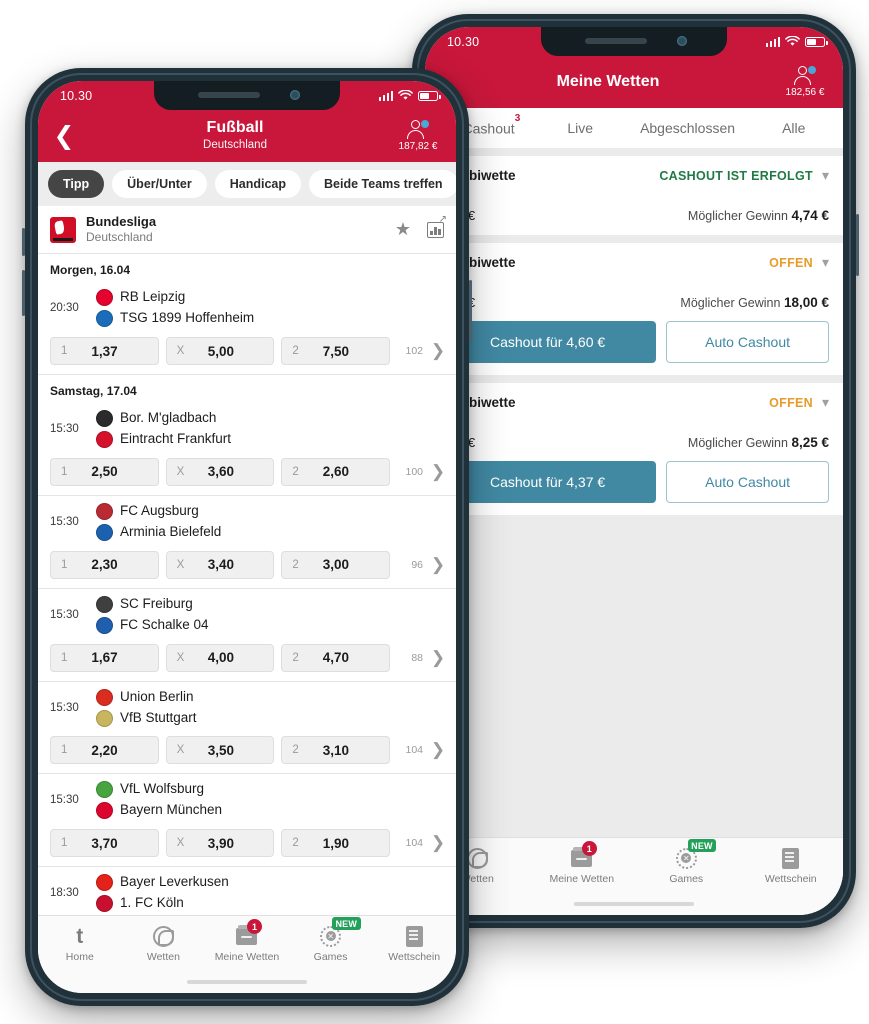 Image resolution: width=869 pixels, height=1024 pixels. I want to click on odd-button-2: 2 2,60, so click(336, 471).